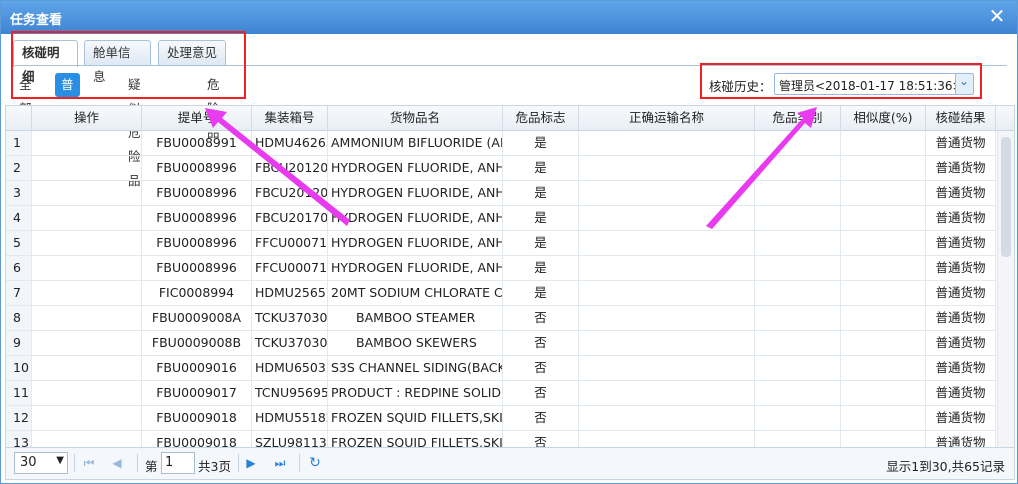  I want to click on col-header-danger-flag: 危品标志, so click(541, 118).